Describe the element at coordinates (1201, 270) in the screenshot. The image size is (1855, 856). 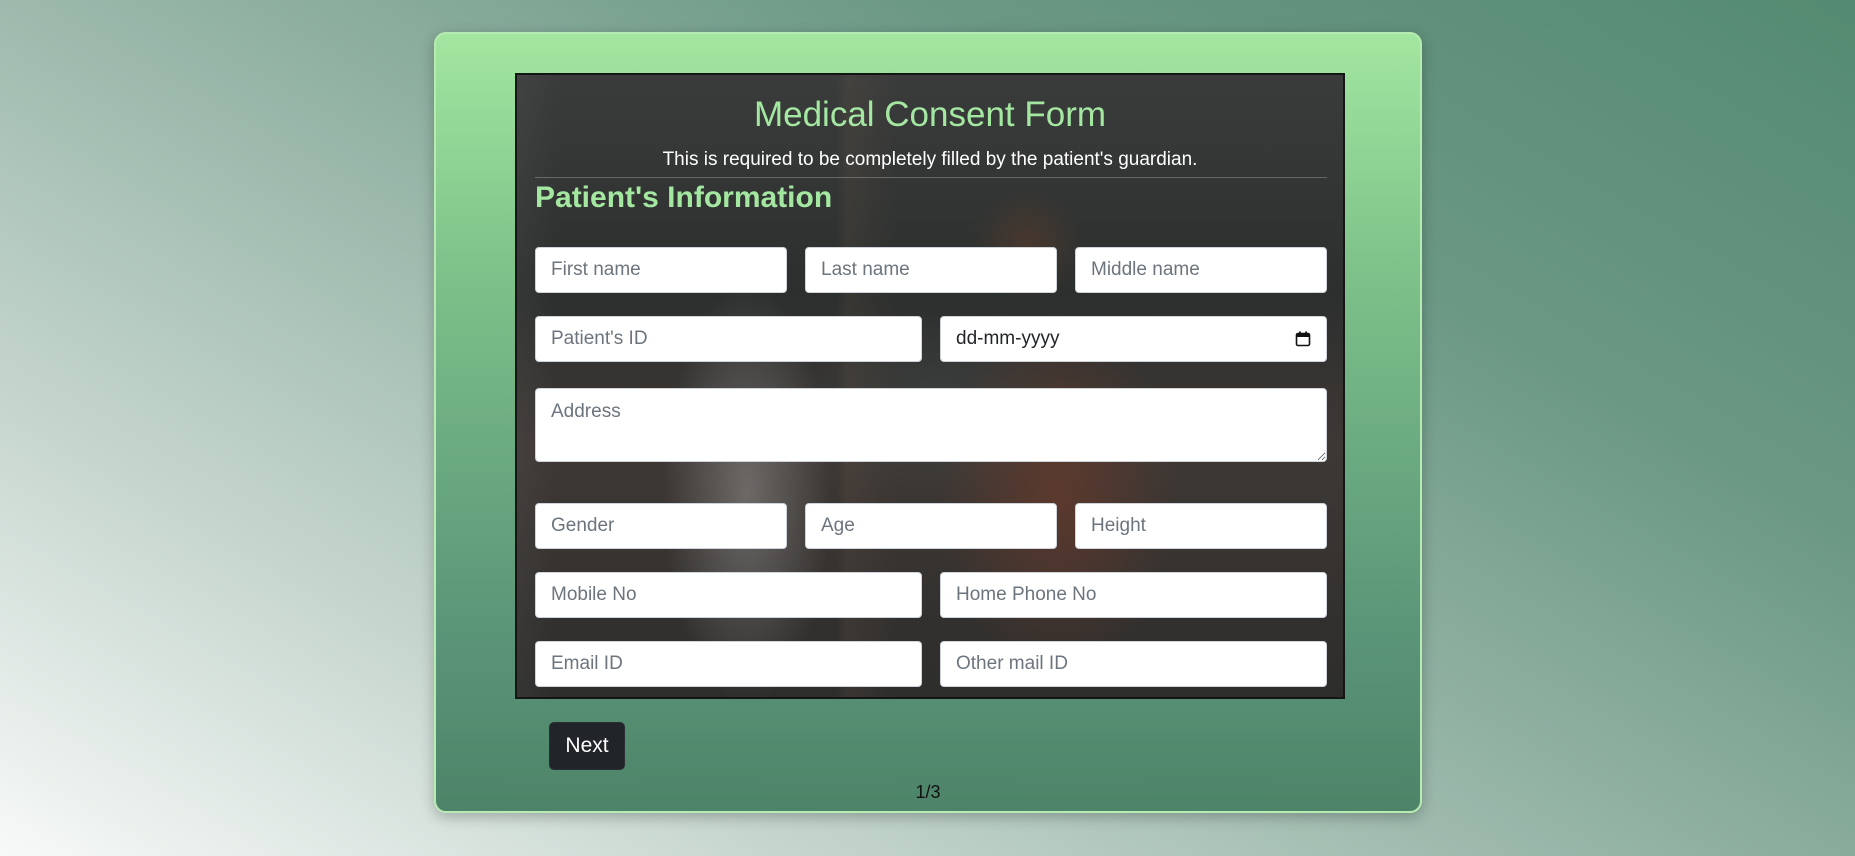
I see `middle-name-input` at that location.